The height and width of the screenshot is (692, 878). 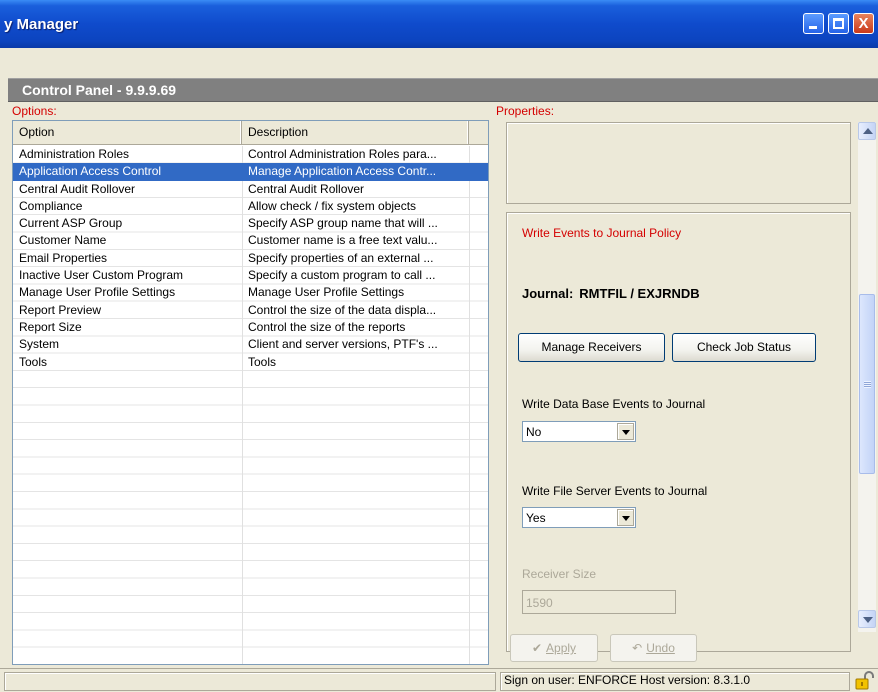 I want to click on option-cell: Central Audit Rollover, so click(x=77, y=188).